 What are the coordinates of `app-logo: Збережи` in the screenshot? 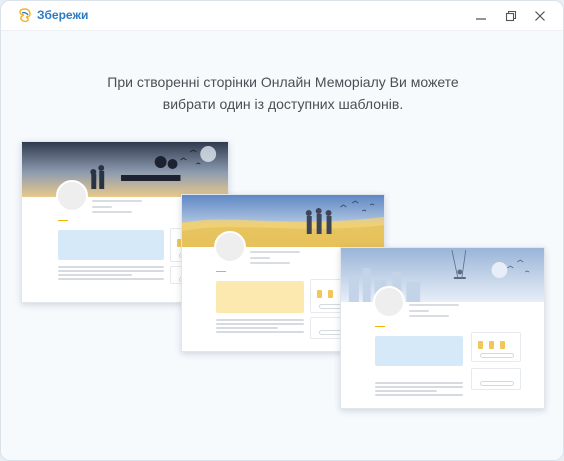 It's located at (52, 15).